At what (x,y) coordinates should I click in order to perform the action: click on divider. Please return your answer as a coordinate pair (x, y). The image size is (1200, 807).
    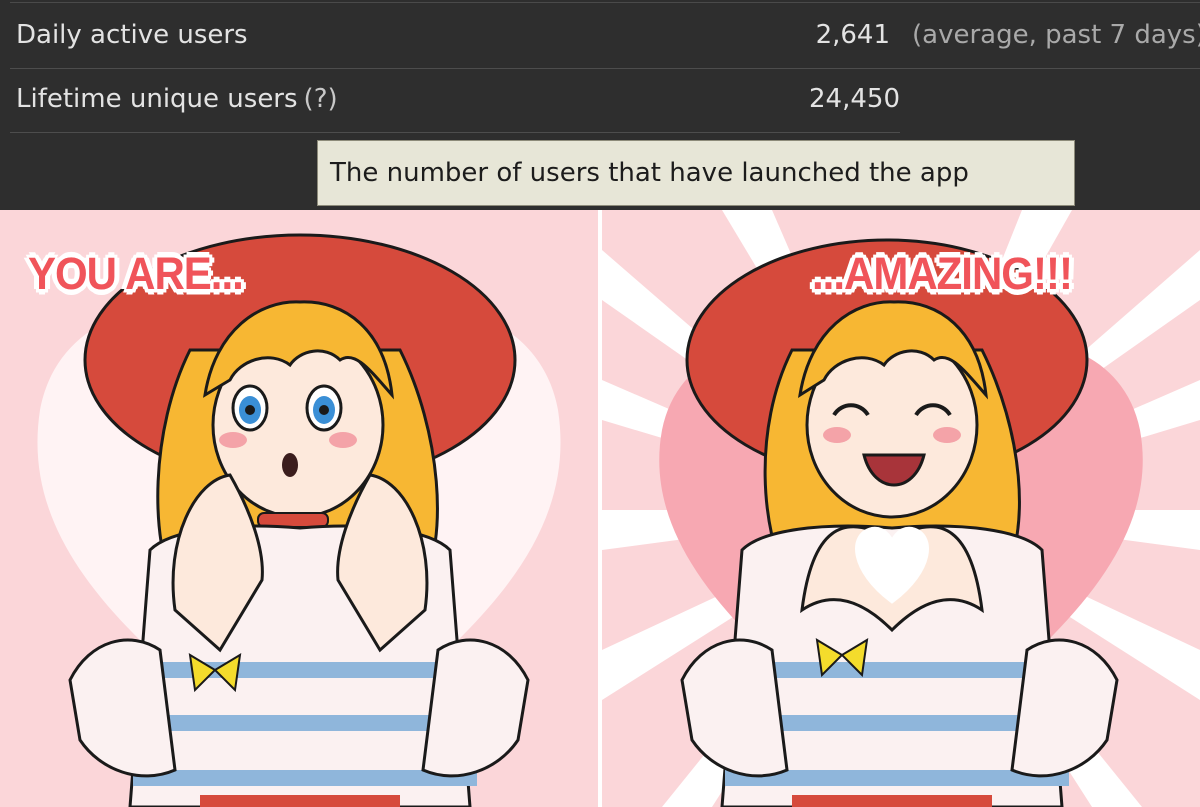
    Looking at the image, I should click on (605, 2).